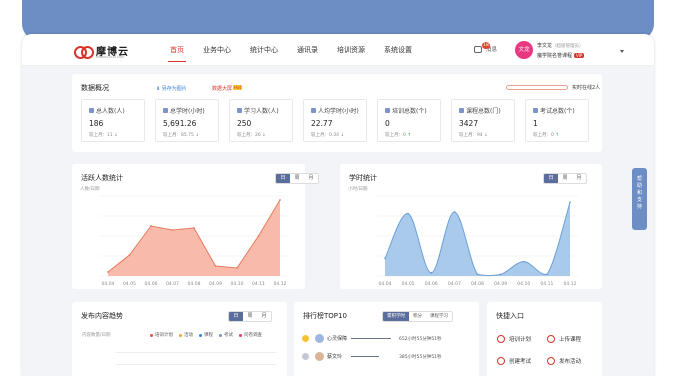 This screenshot has height=376, width=676. I want to click on user-role-text: 魔学院名誉课程, so click(555, 56).